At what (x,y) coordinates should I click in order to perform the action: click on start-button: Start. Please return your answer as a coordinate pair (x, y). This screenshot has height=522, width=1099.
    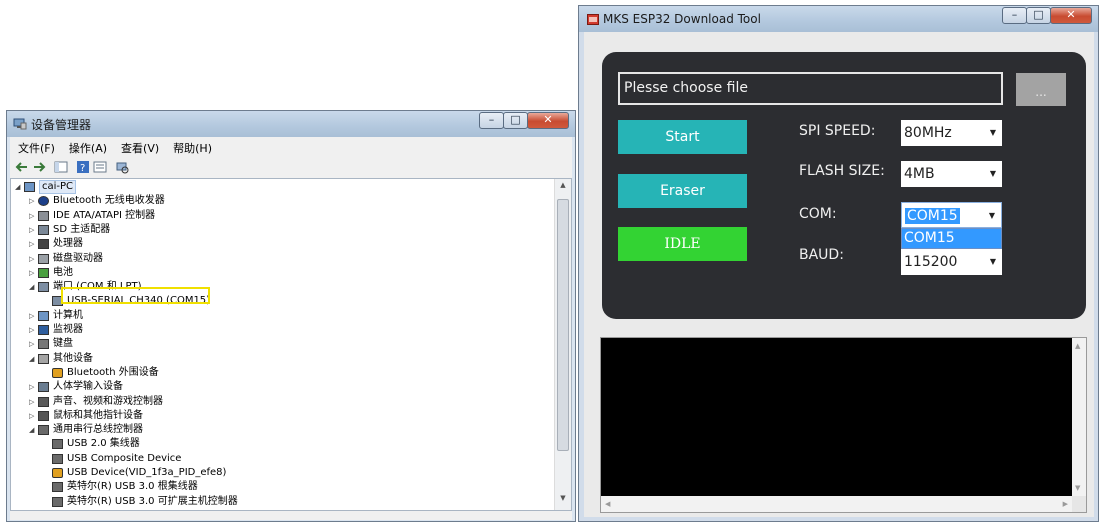
    Looking at the image, I should click on (682, 137).